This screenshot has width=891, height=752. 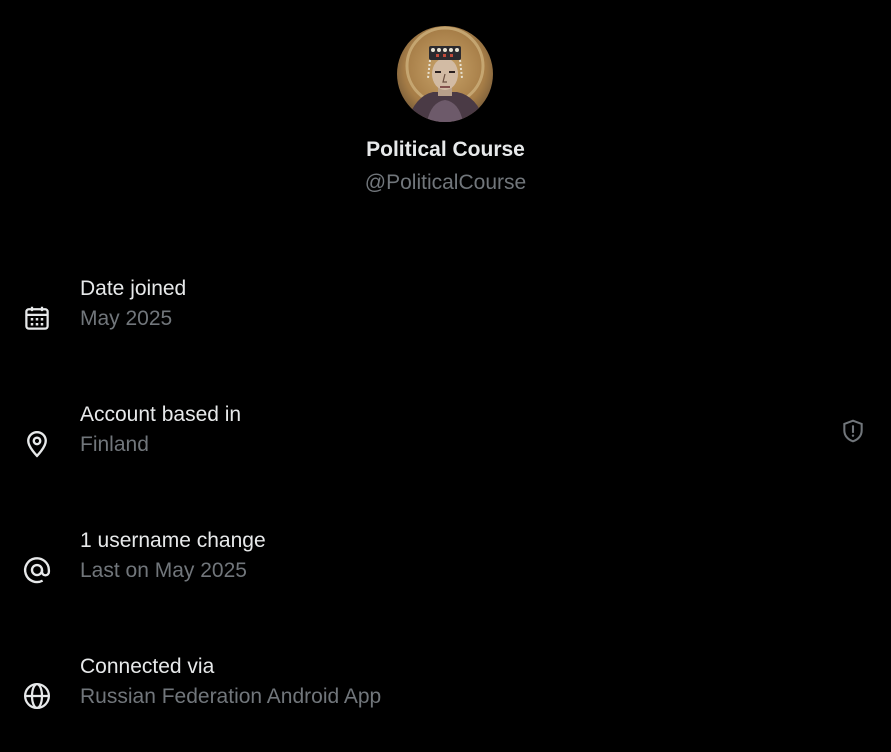 I want to click on date-joined-label: Date joined, so click(x=133, y=288).